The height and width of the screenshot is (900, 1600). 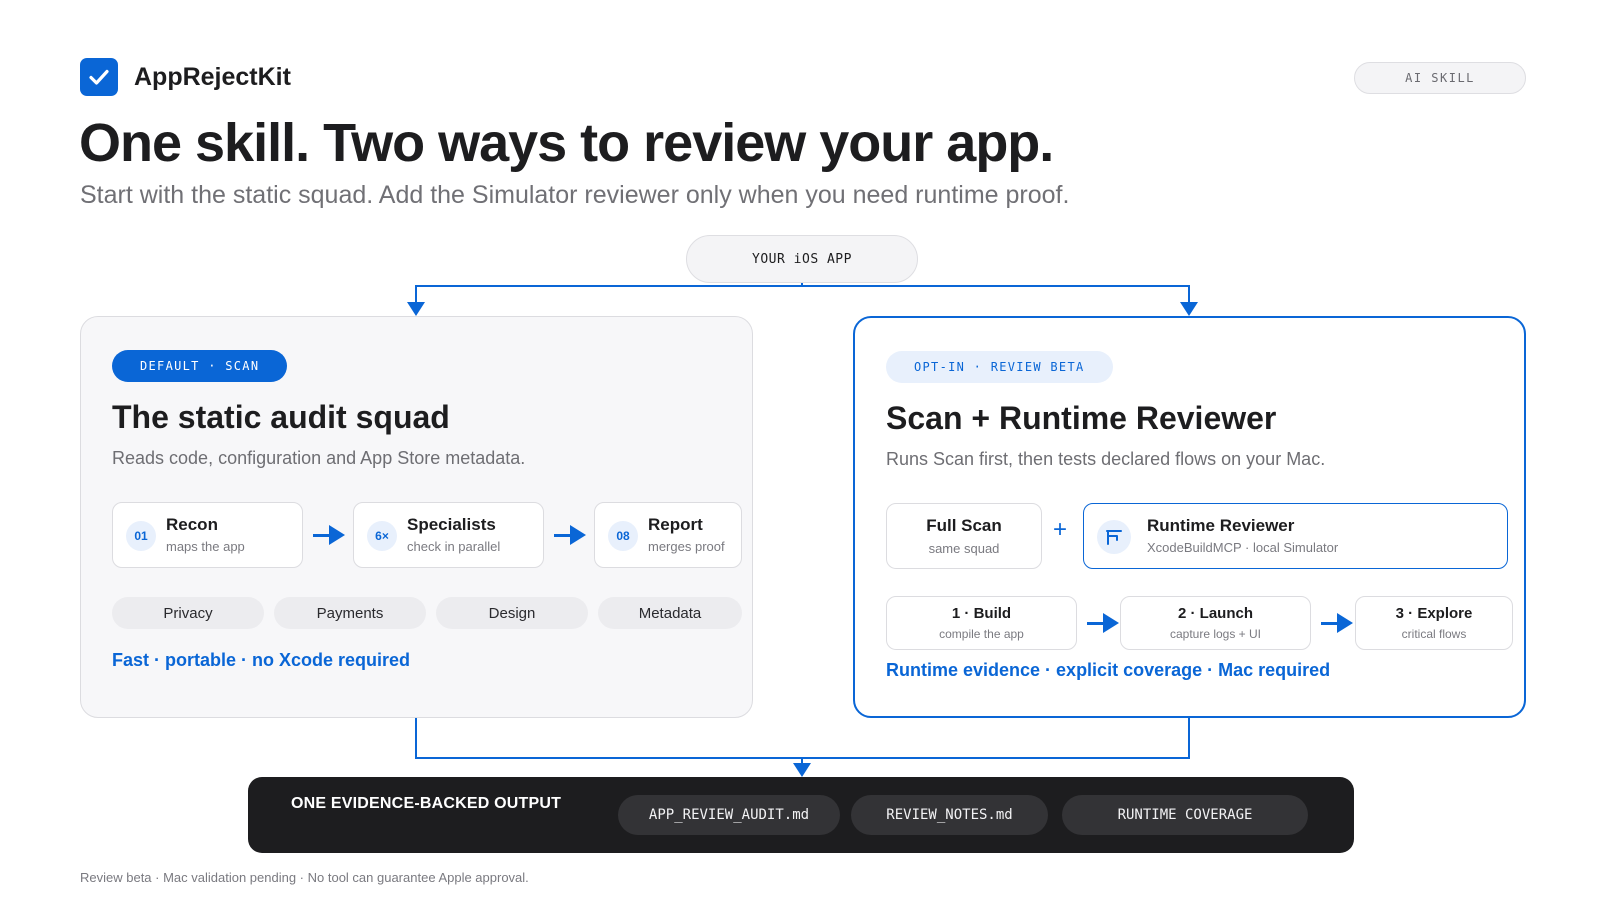 What do you see at coordinates (1434, 613) in the screenshot?
I see `runtime-step-title: 3 · Explore` at bounding box center [1434, 613].